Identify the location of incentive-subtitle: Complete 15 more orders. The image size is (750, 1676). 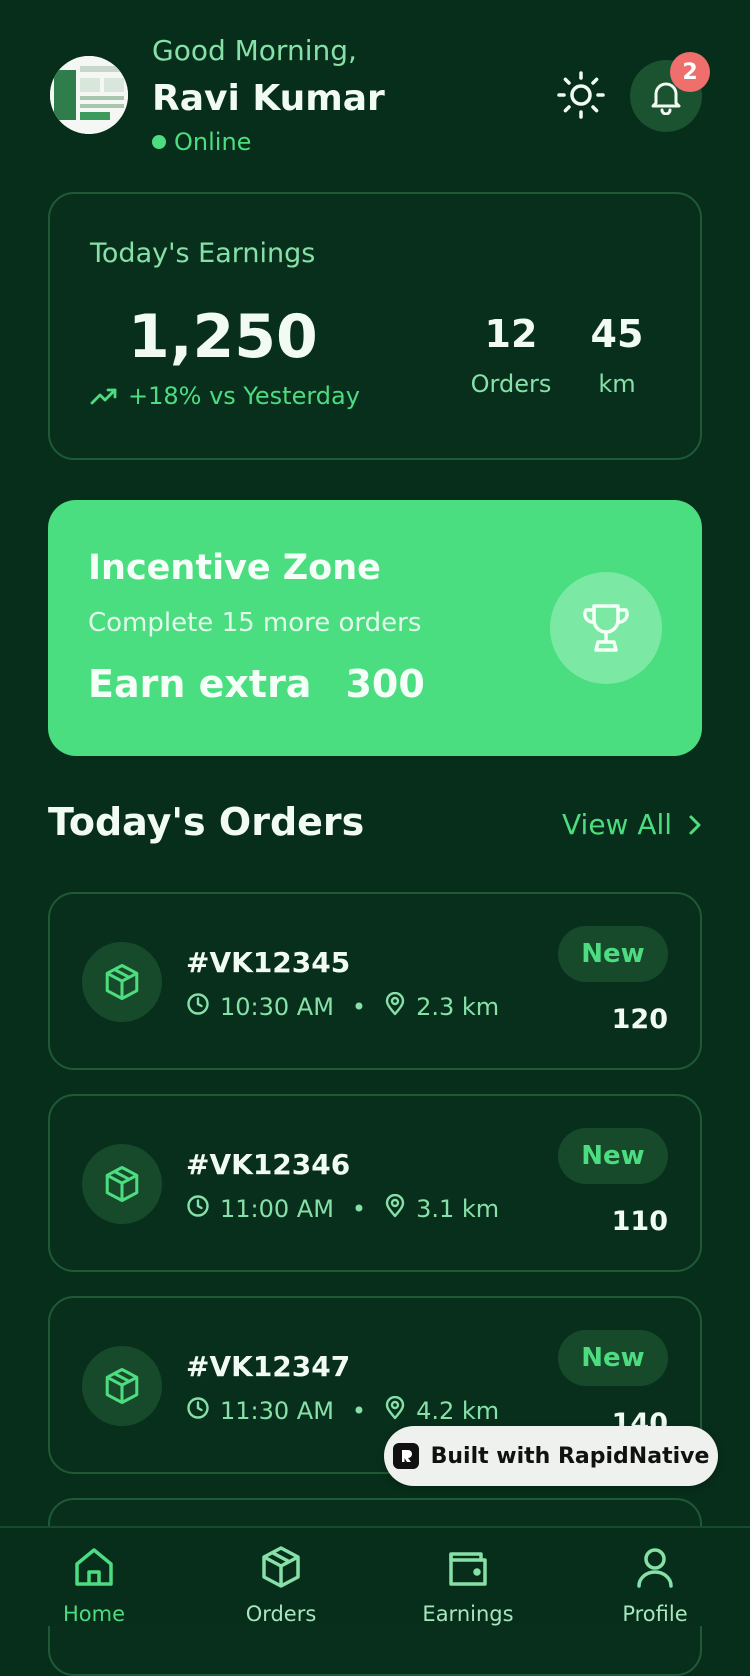
(255, 623).